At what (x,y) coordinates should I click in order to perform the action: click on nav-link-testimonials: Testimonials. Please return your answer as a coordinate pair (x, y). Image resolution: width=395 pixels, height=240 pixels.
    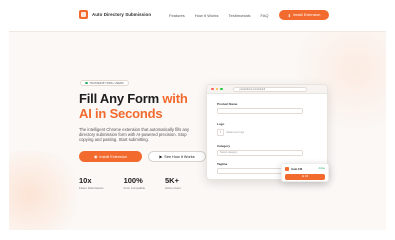
    Looking at the image, I should click on (240, 15).